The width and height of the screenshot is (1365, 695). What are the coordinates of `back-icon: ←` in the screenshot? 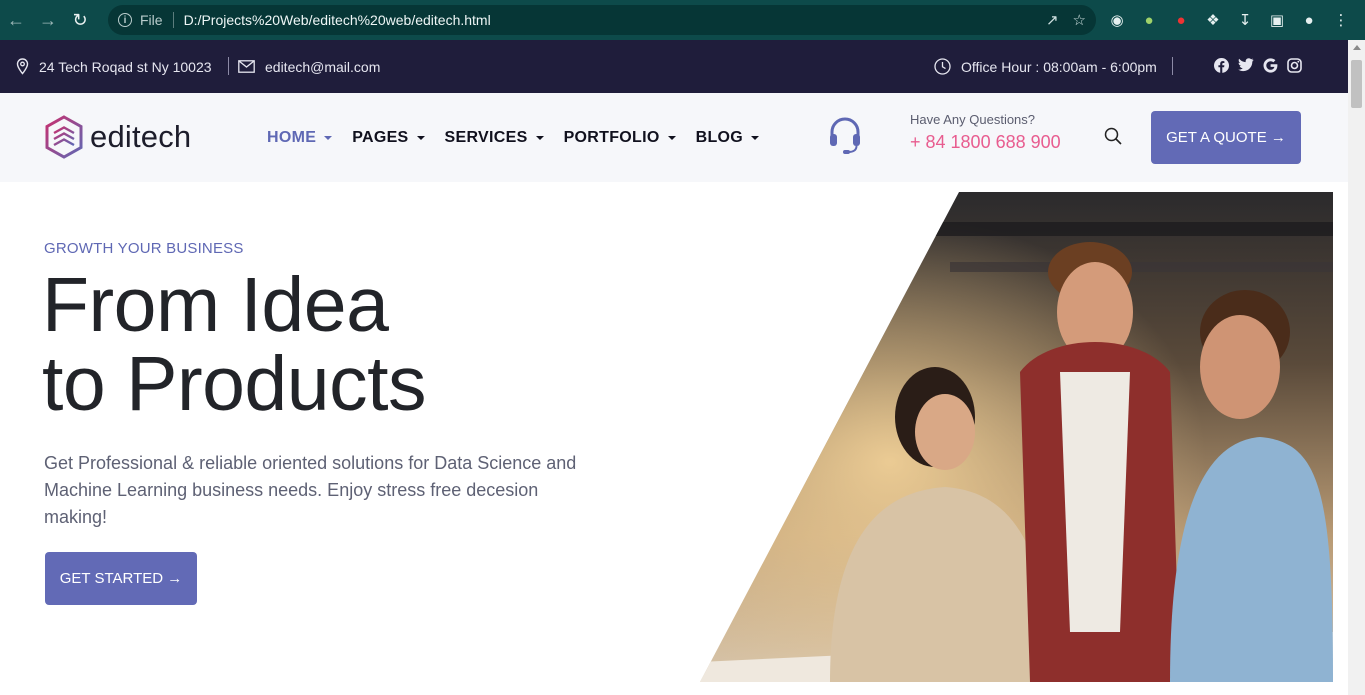 It's located at (16, 20).